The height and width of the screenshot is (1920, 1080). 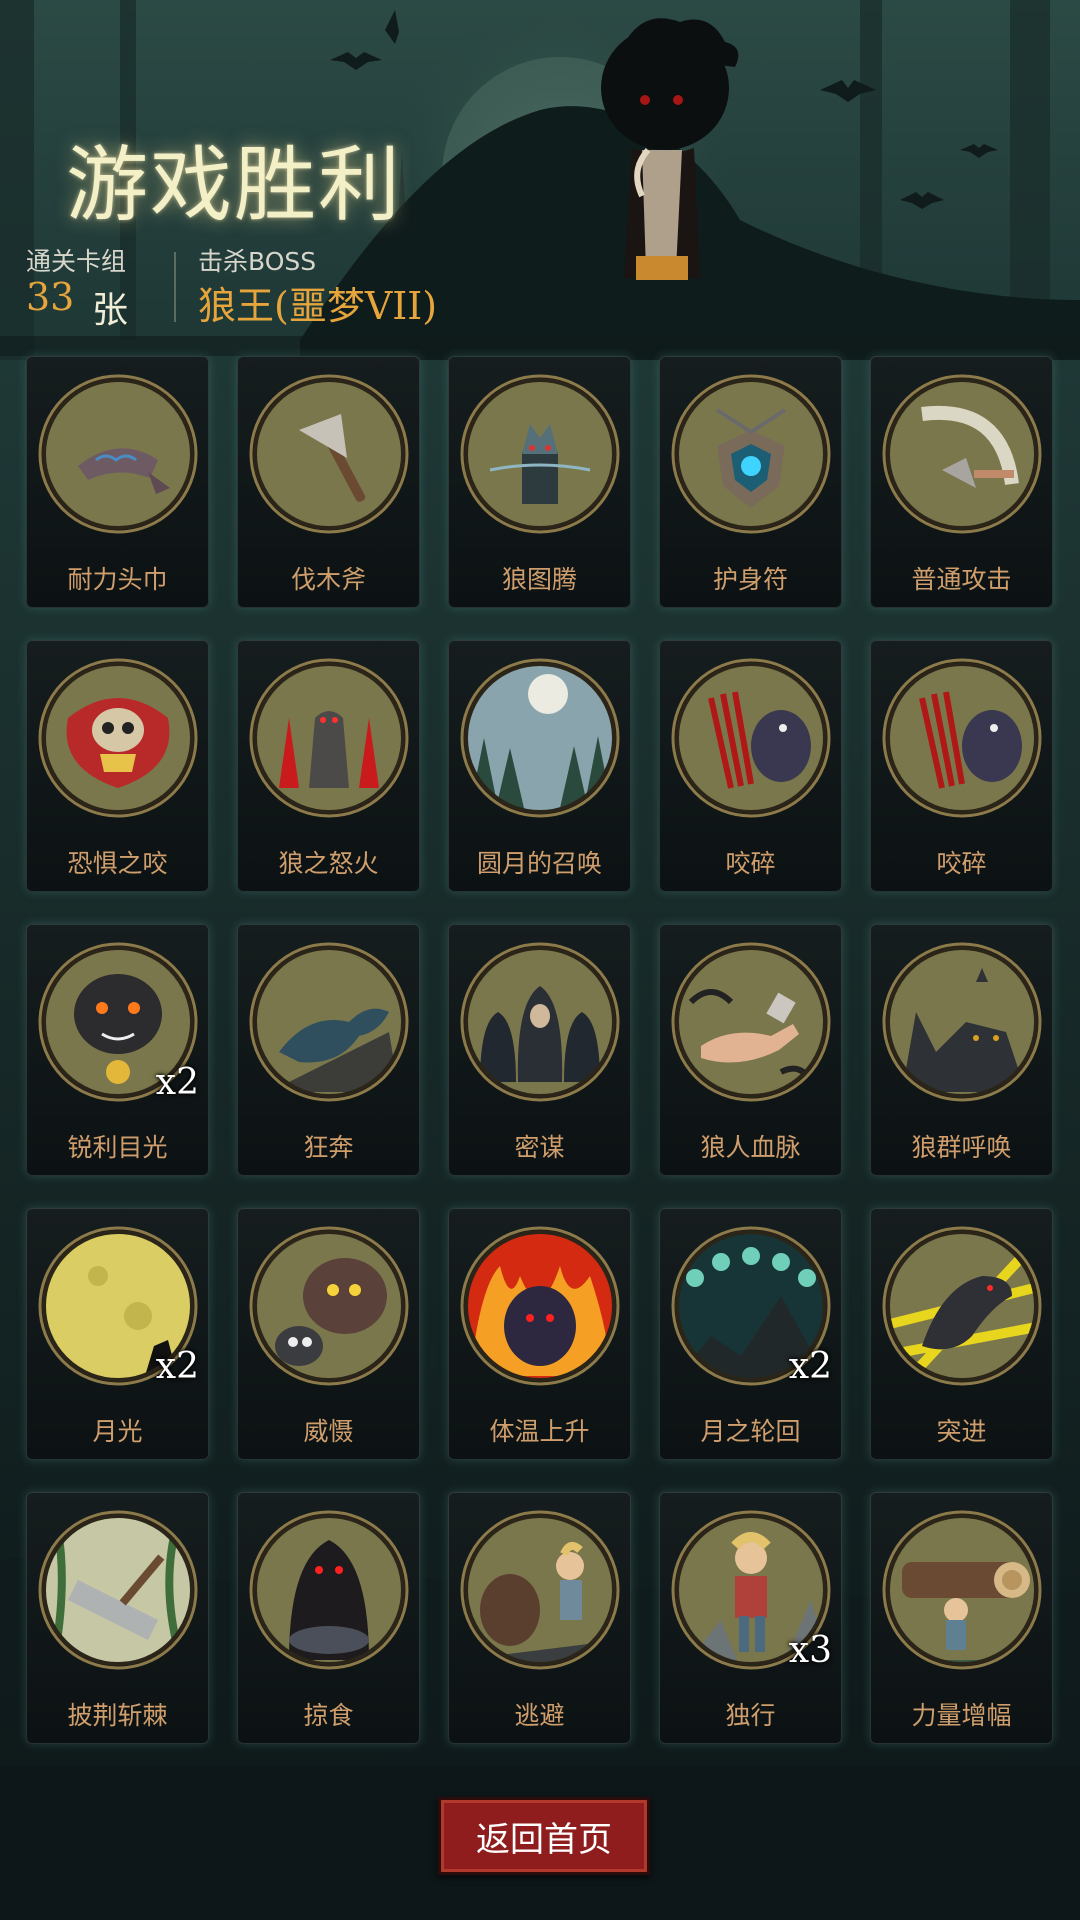 What do you see at coordinates (810, 1650) in the screenshot?
I see `card-count-badge: x3` at bounding box center [810, 1650].